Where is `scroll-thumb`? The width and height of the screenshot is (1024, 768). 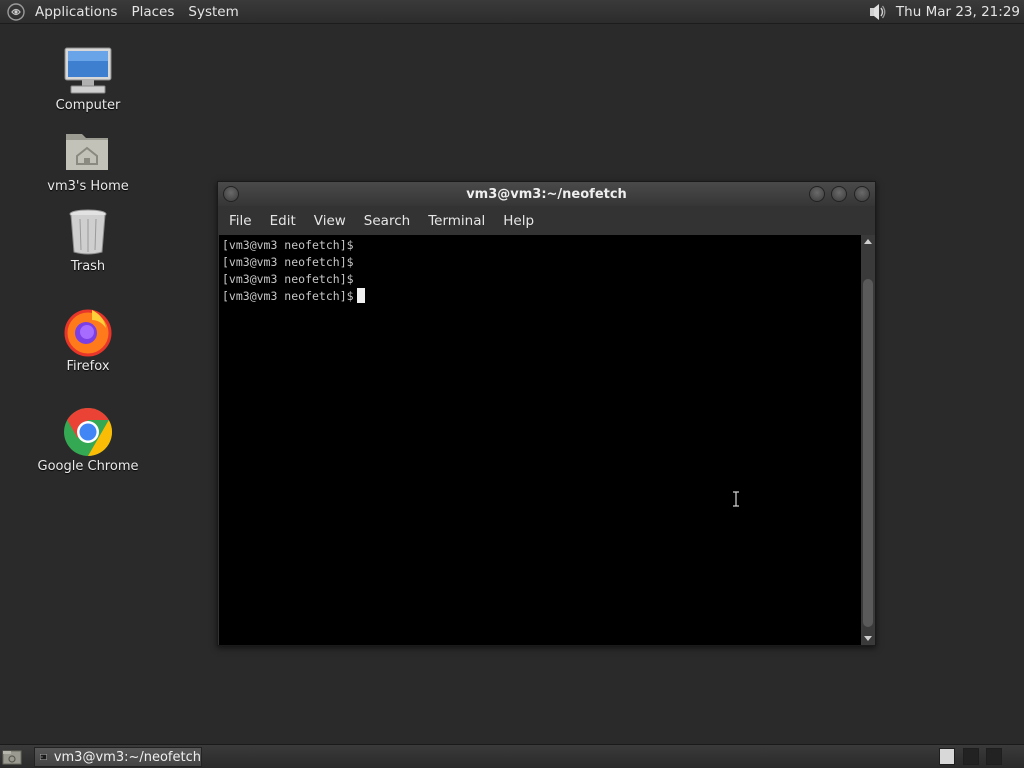
scroll-thumb is located at coordinates (868, 453).